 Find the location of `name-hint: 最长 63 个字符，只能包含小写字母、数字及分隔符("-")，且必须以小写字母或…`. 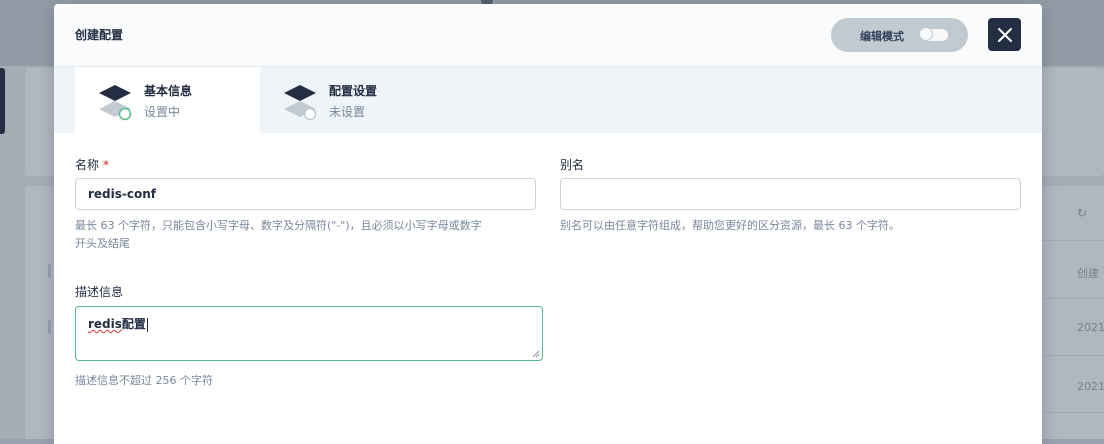

name-hint: 最长 63 个字符，只能包含小写字母、数字及分隔符("-")，且必须以小写字母或… is located at coordinates (278, 234).